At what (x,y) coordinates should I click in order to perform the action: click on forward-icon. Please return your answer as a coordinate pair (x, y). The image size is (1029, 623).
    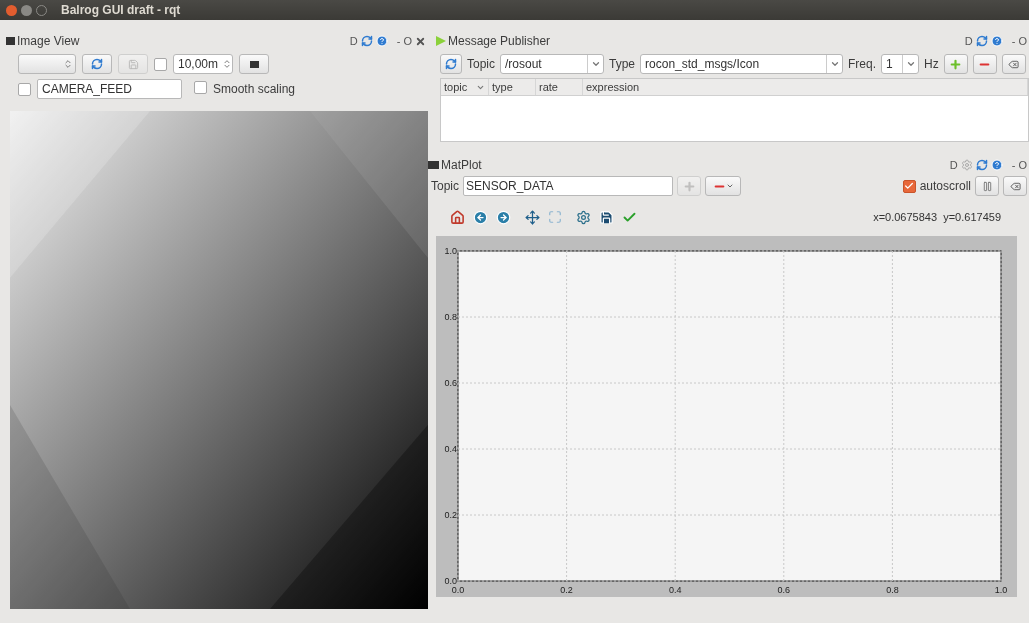
    Looking at the image, I should click on (503, 217).